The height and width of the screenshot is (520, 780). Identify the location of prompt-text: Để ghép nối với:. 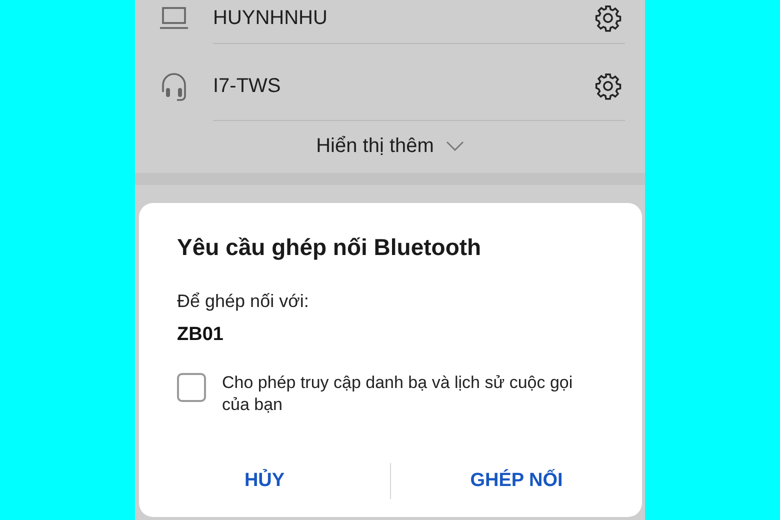
(243, 301).